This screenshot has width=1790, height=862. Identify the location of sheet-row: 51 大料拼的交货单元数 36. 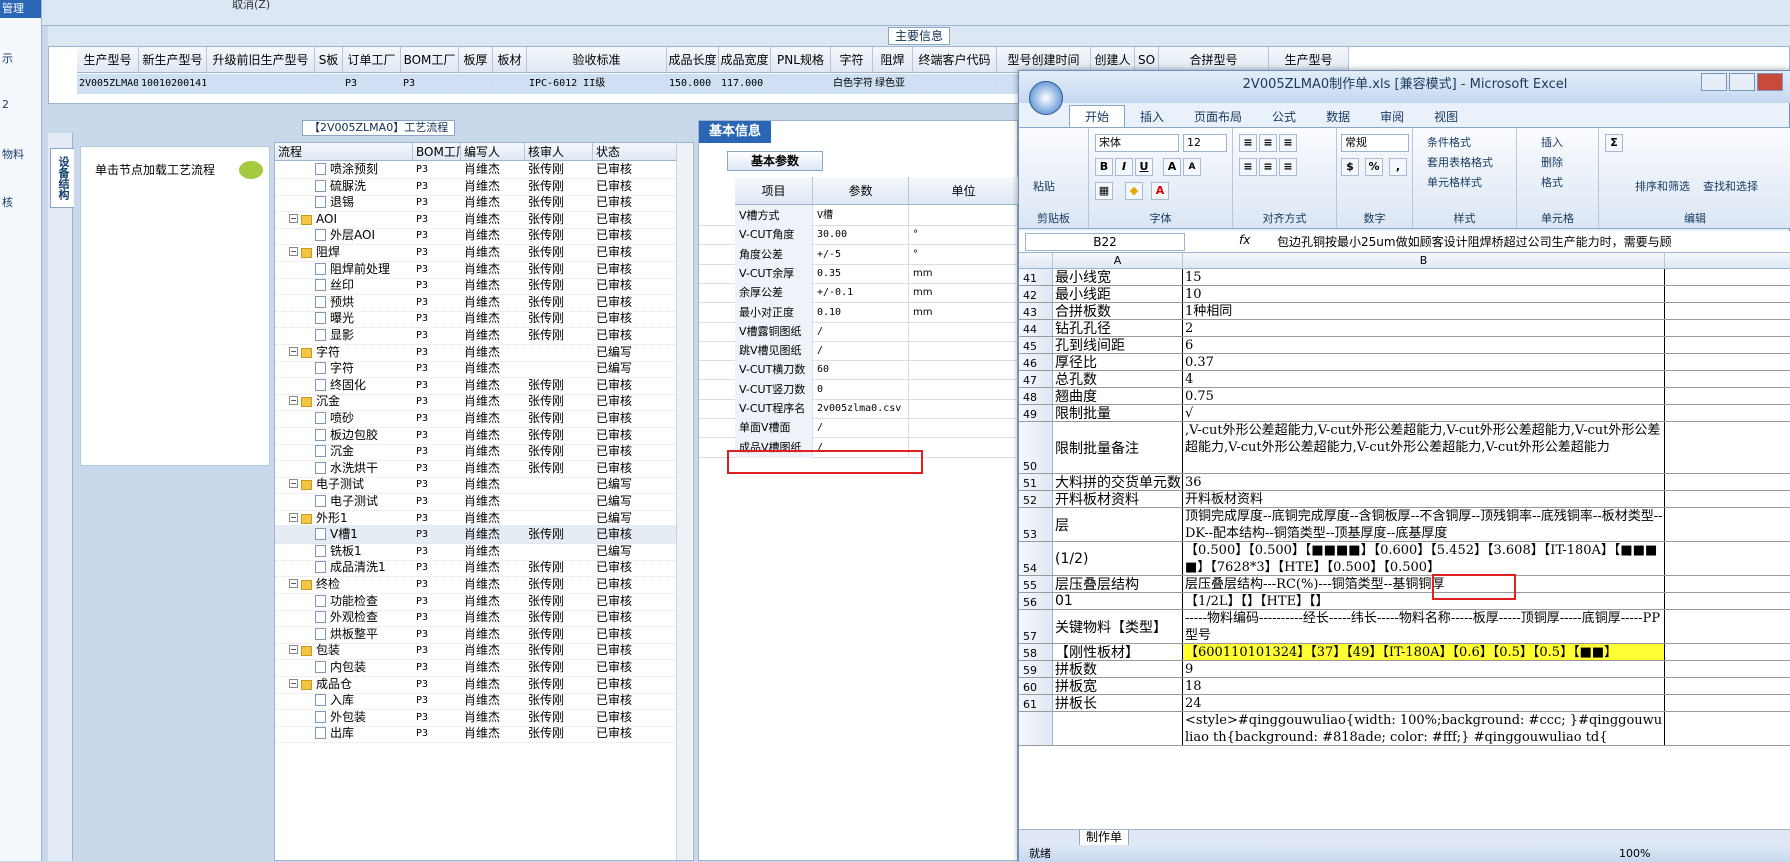
(1404, 482).